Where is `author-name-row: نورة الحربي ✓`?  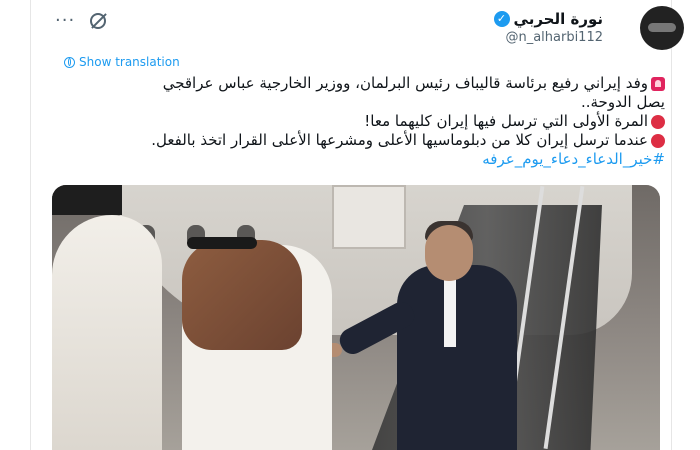
author-name-row: نورة الحربي ✓ is located at coordinates (548, 19).